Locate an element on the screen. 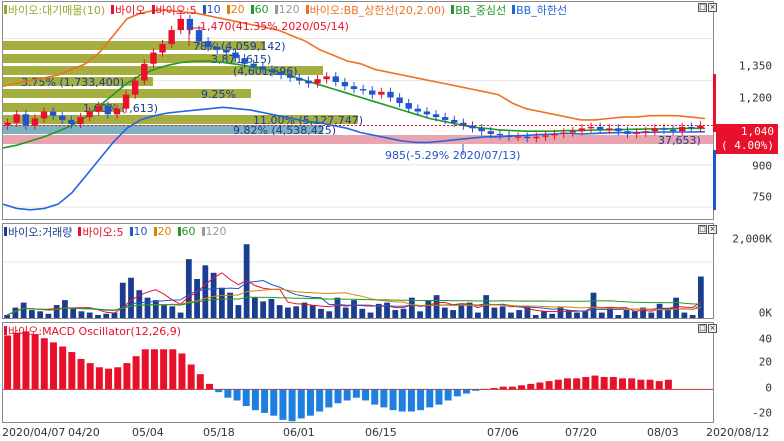 This screenshot has width=784, height=441. legend-label: 바이오 is located at coordinates (130, 10).